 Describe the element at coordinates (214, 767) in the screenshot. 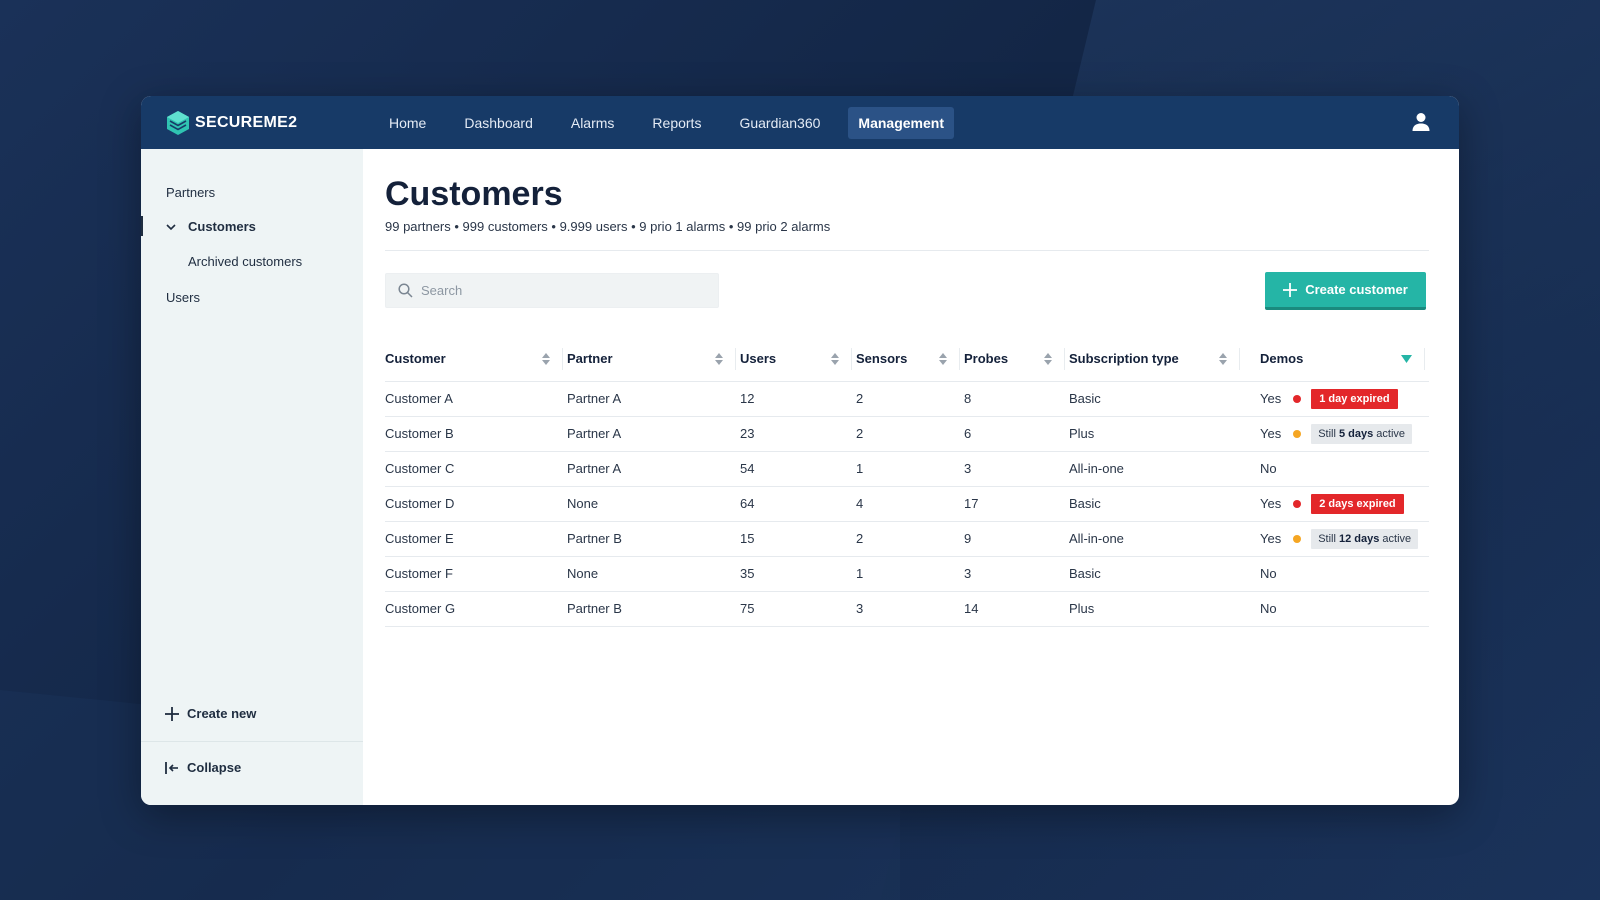

I see `collapse-label: Collapse` at that location.